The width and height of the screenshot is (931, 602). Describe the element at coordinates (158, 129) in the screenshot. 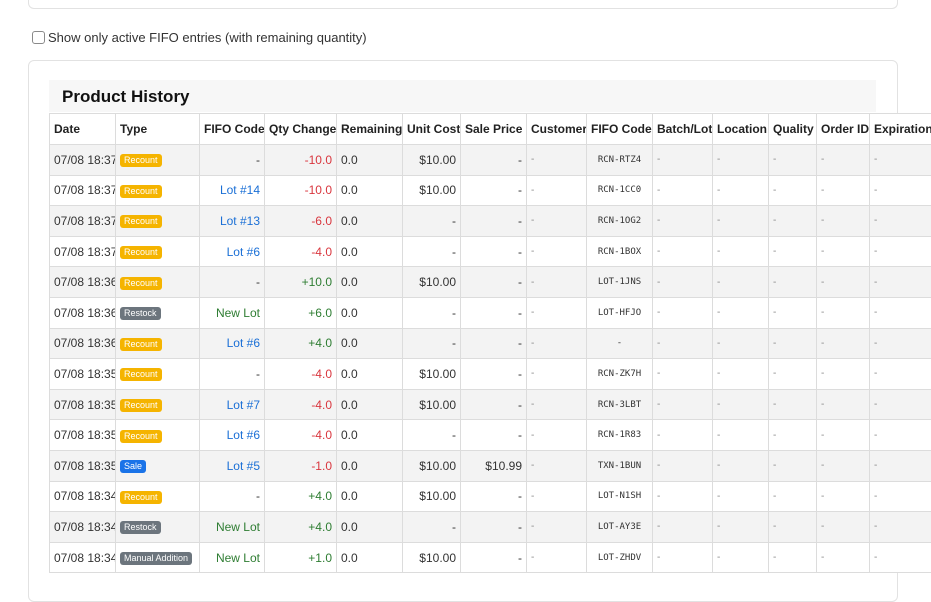

I see `col-type: Type` at that location.